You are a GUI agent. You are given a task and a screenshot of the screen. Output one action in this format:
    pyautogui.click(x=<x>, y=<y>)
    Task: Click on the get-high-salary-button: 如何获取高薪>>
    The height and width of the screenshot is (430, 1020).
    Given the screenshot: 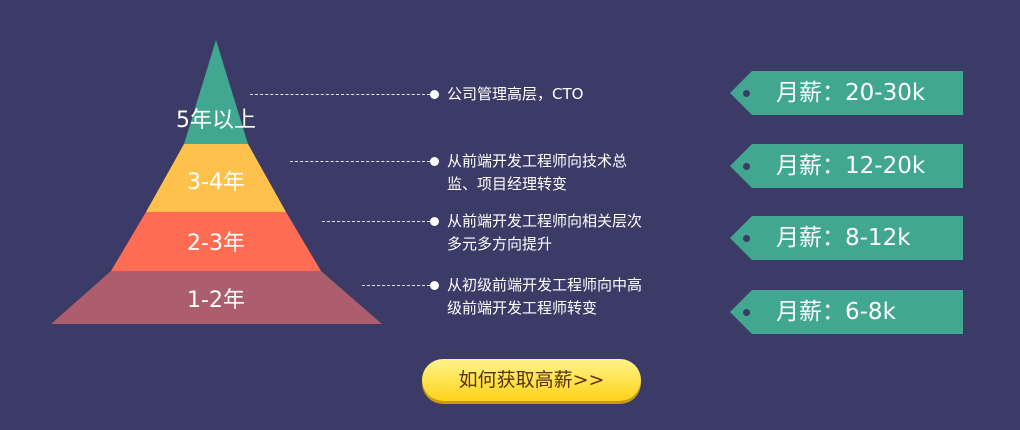 What is the action you would take?
    pyautogui.click(x=531, y=380)
    